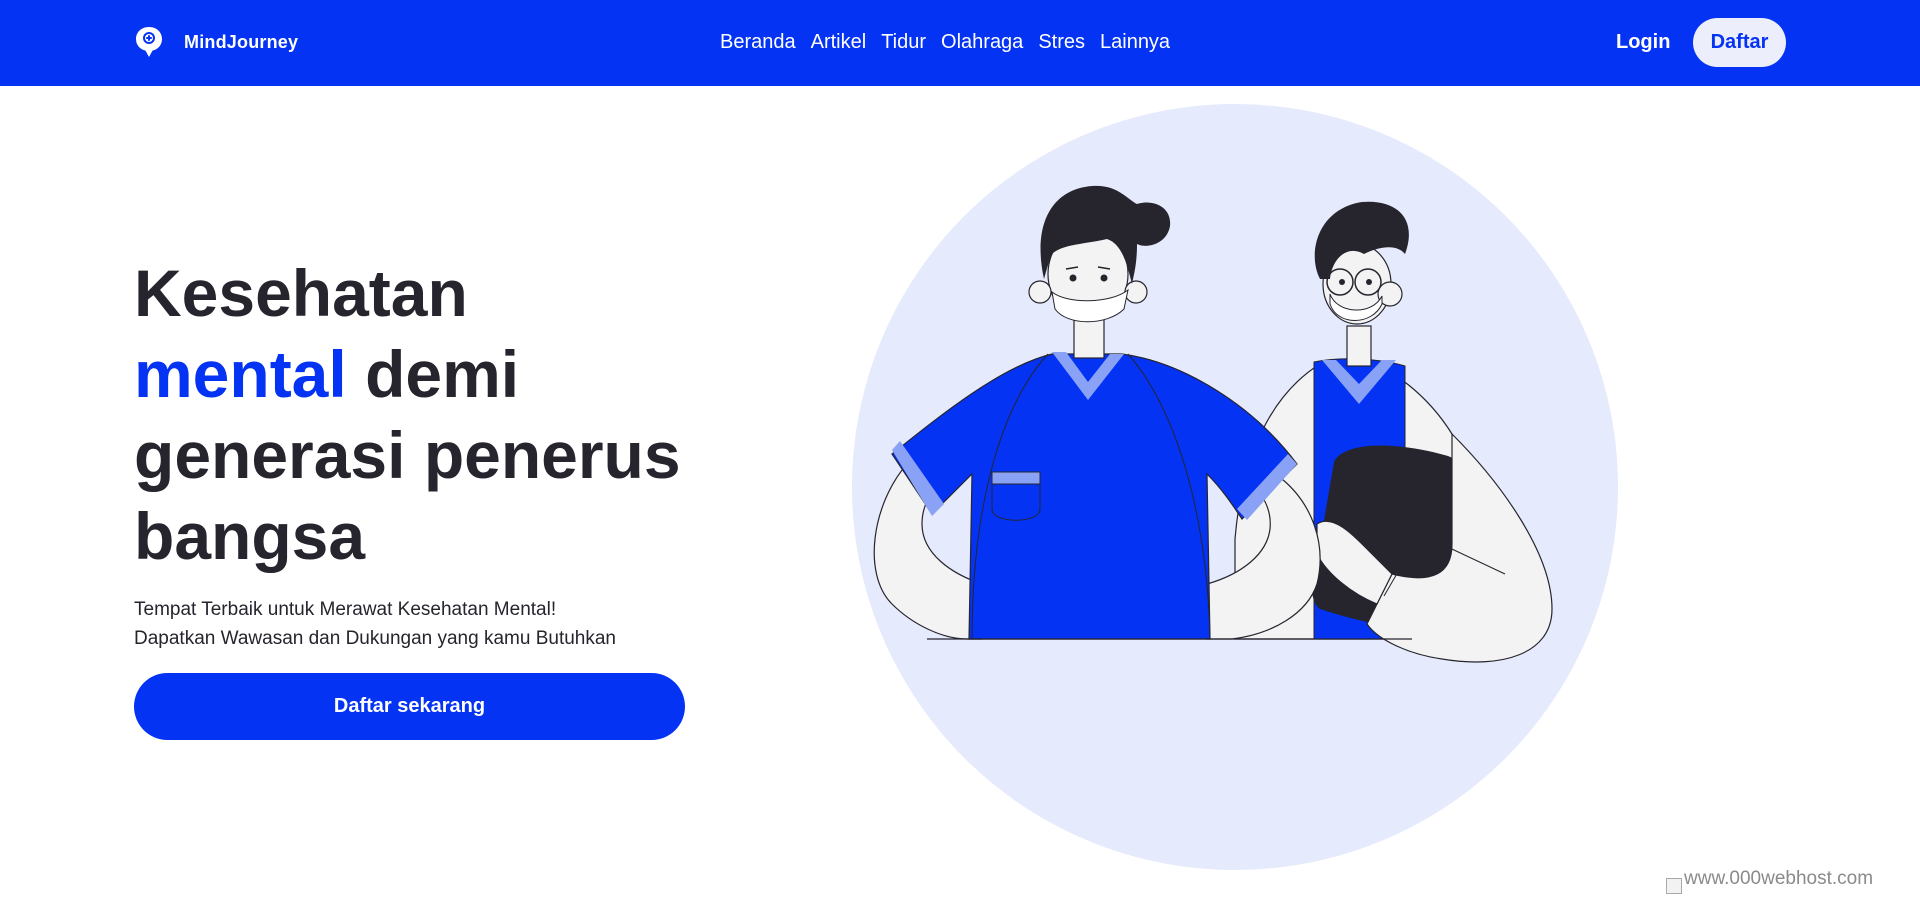 Image resolution: width=1920 pixels, height=897 pixels. Describe the element at coordinates (250, 536) in the screenshot. I see `hero-title-line4: bangsa` at that location.